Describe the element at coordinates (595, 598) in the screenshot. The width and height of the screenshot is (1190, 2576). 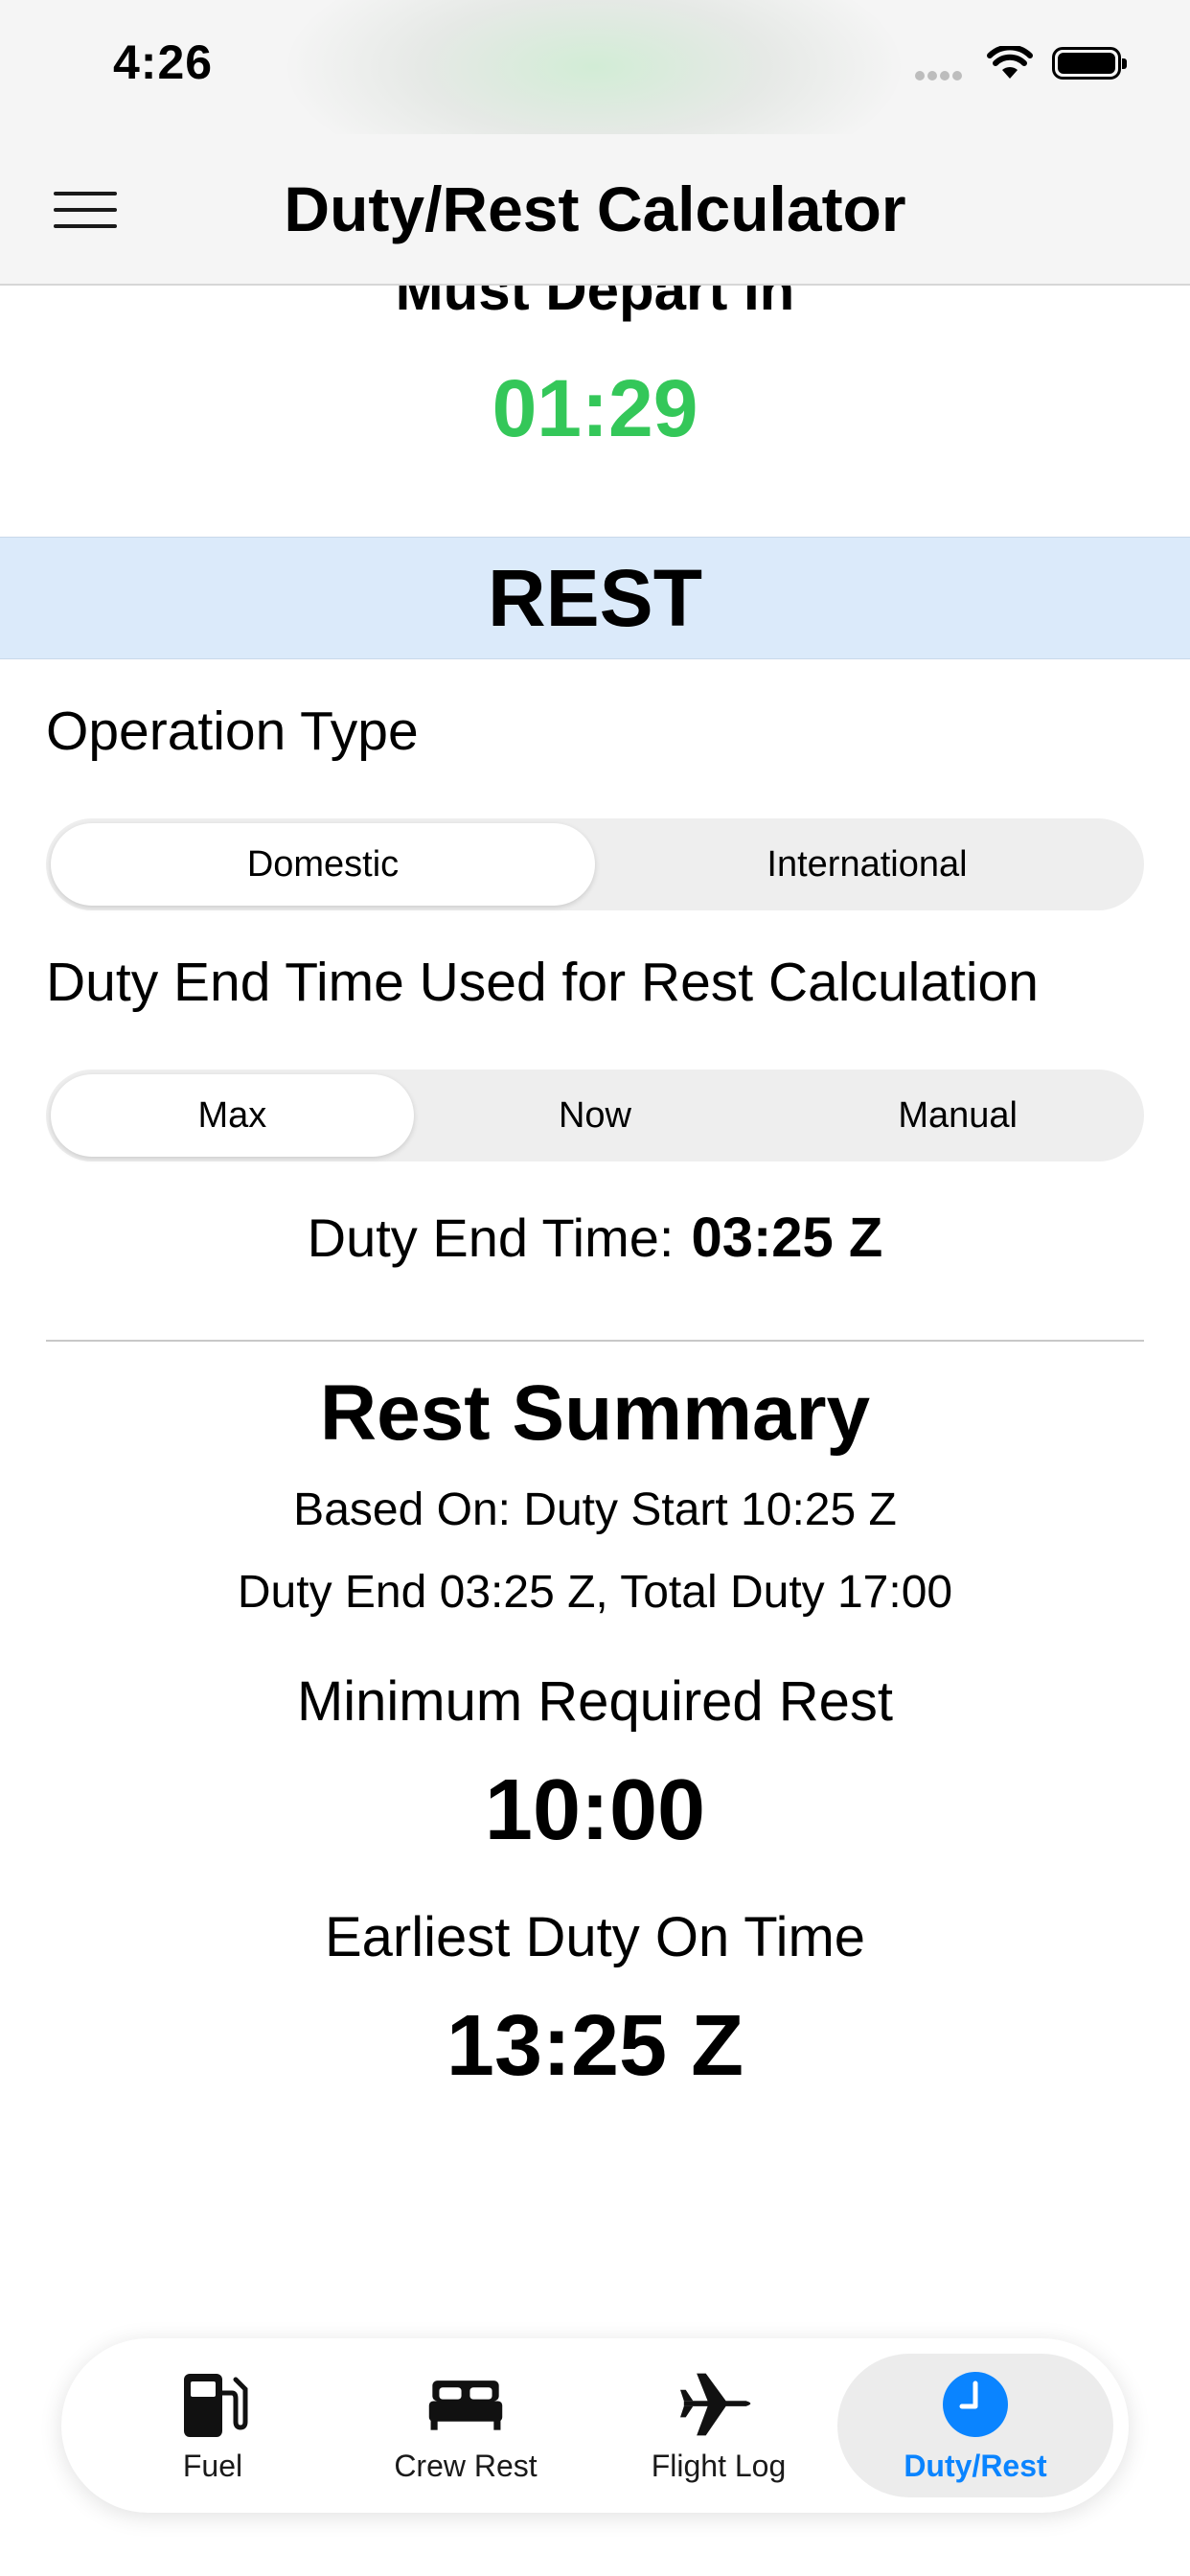
I see `rest-section-header: REST` at that location.